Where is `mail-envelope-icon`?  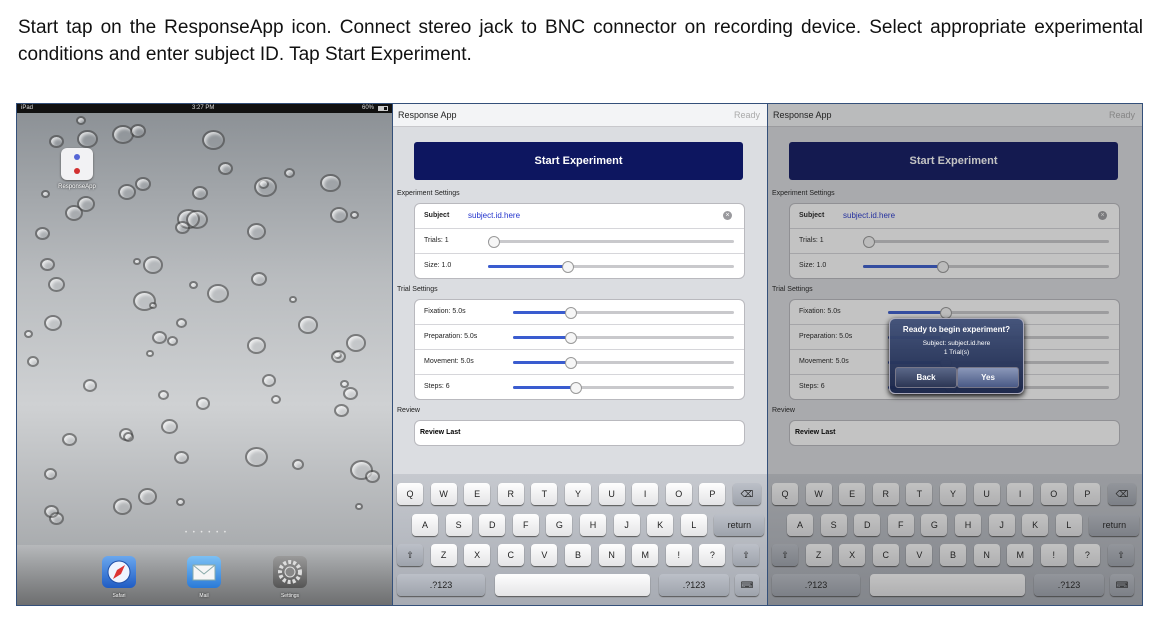 mail-envelope-icon is located at coordinates (204, 572).